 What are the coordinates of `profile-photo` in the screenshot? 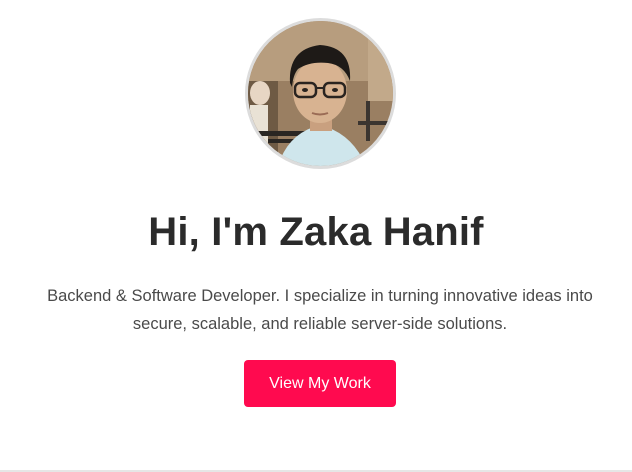 It's located at (320, 93).